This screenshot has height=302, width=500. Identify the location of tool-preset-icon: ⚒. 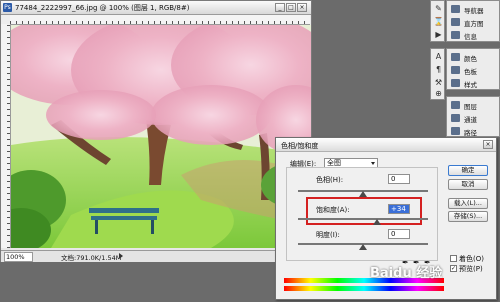
(438, 82).